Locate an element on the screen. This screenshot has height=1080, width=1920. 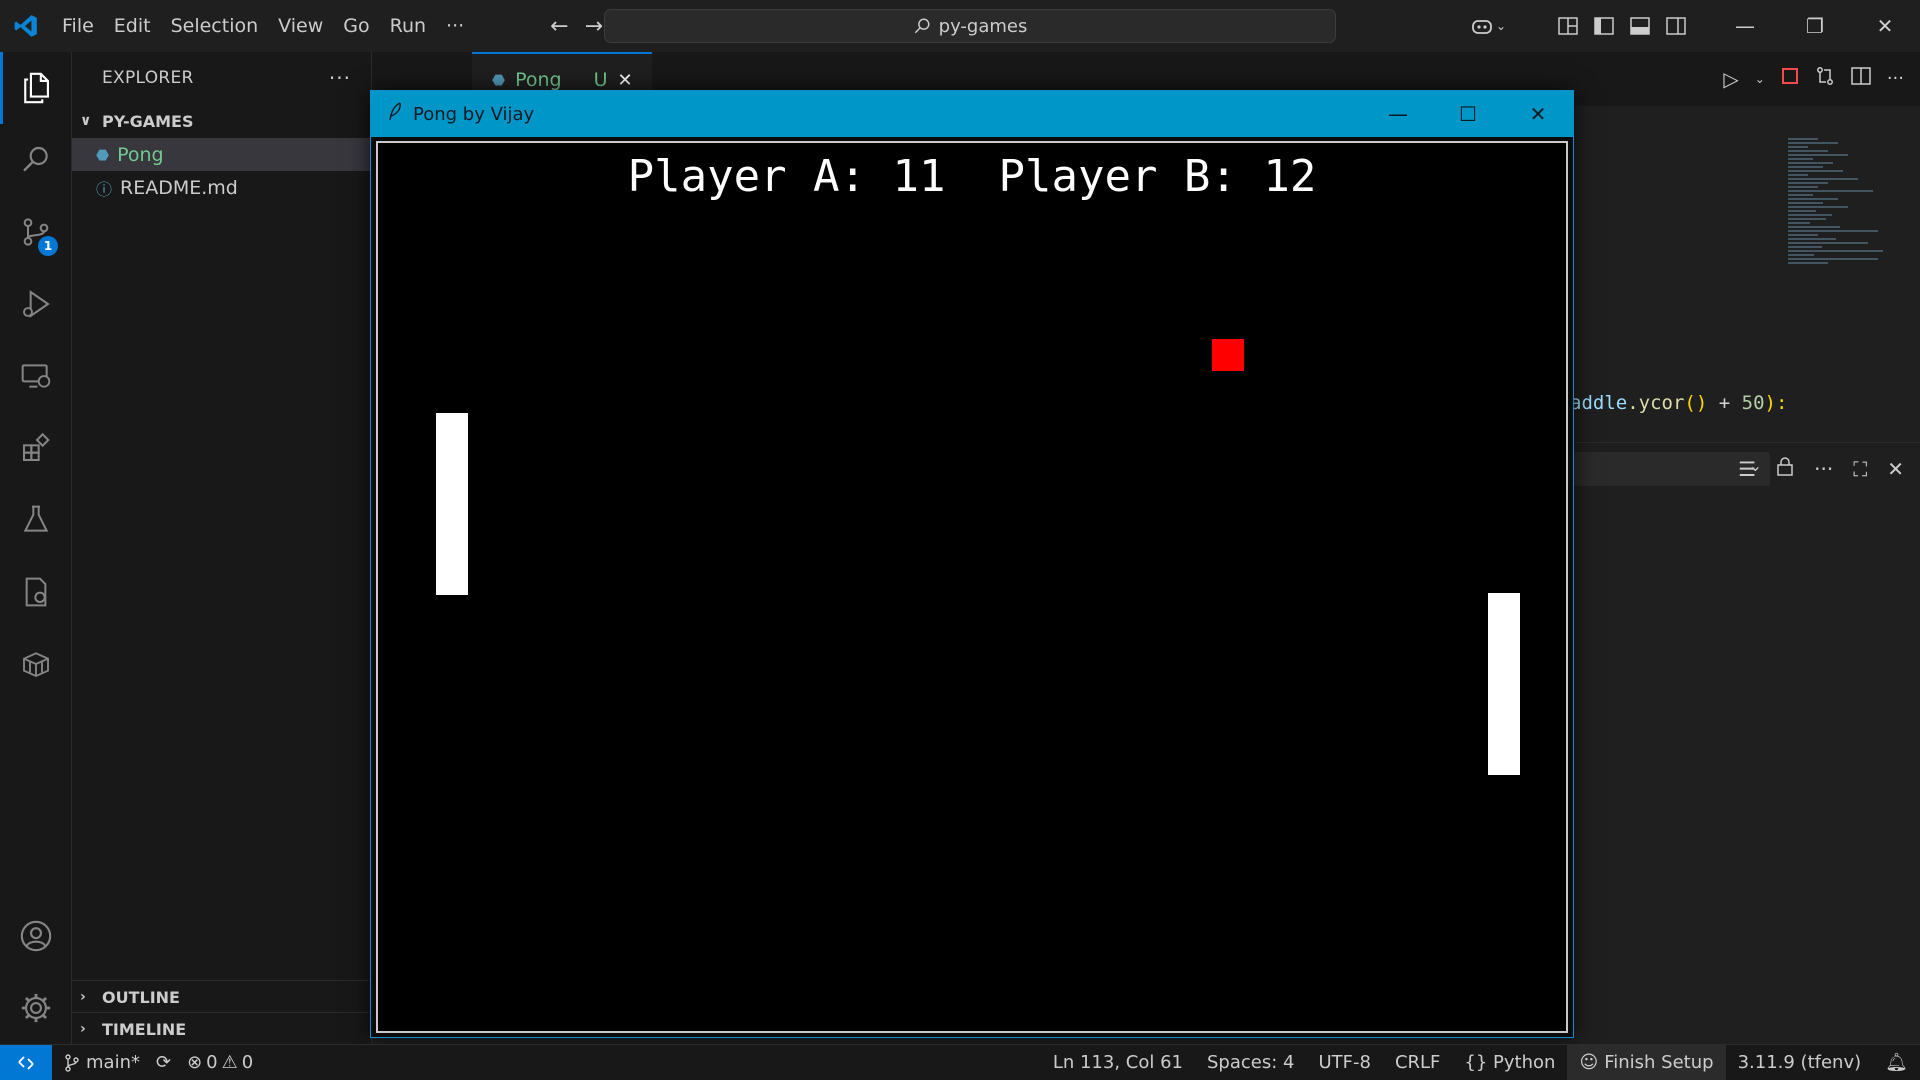
run-debug-icon is located at coordinates (36, 304).